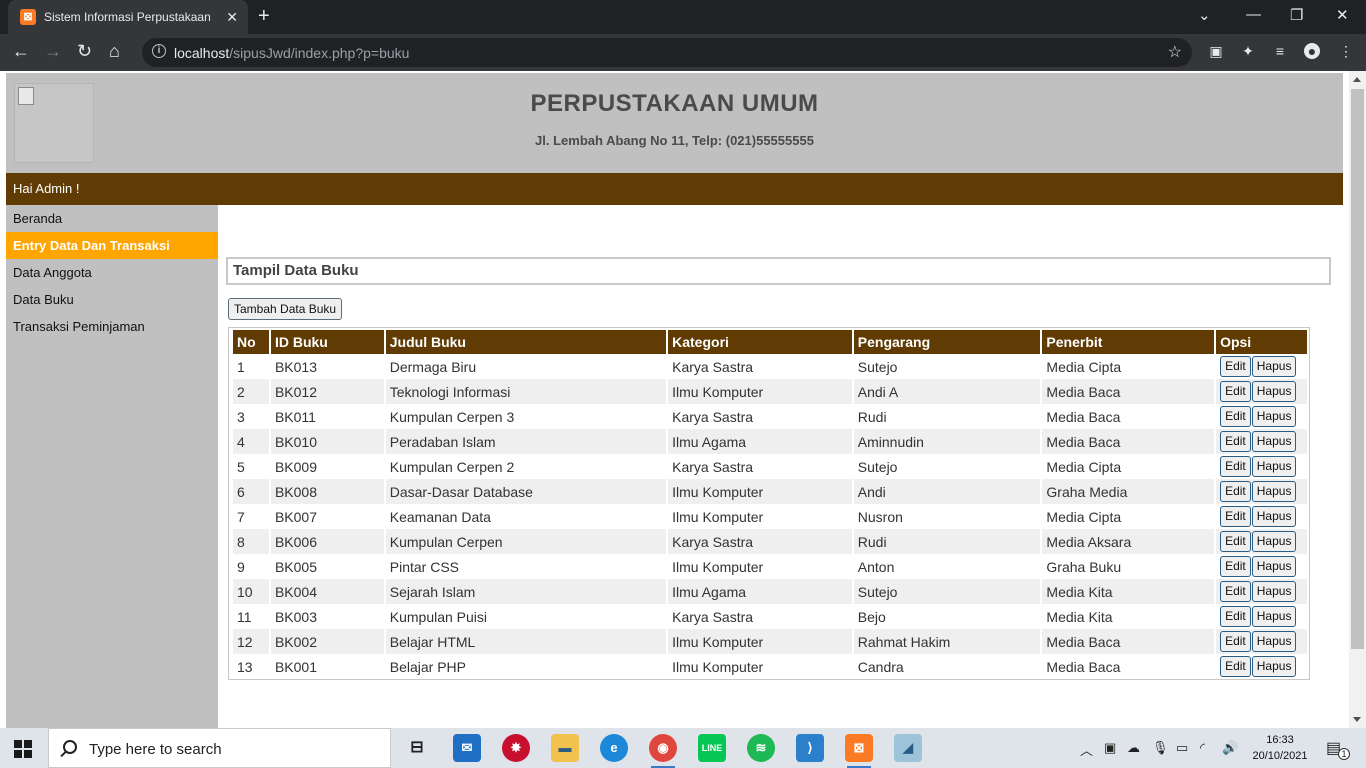 The height and width of the screenshot is (768, 1366). Describe the element at coordinates (114, 51) in the screenshot. I see `home-icon: ⌂` at that location.